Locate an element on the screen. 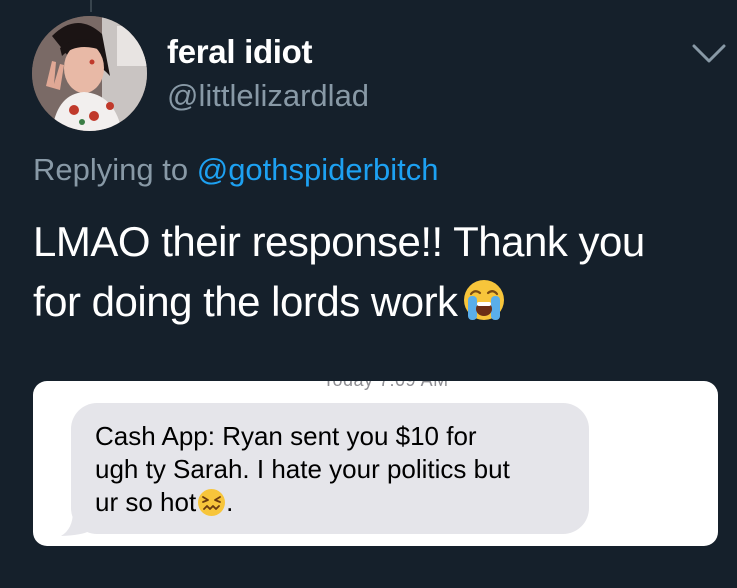 The image size is (737, 588). confounded-face-emoji-icon is located at coordinates (211, 502).